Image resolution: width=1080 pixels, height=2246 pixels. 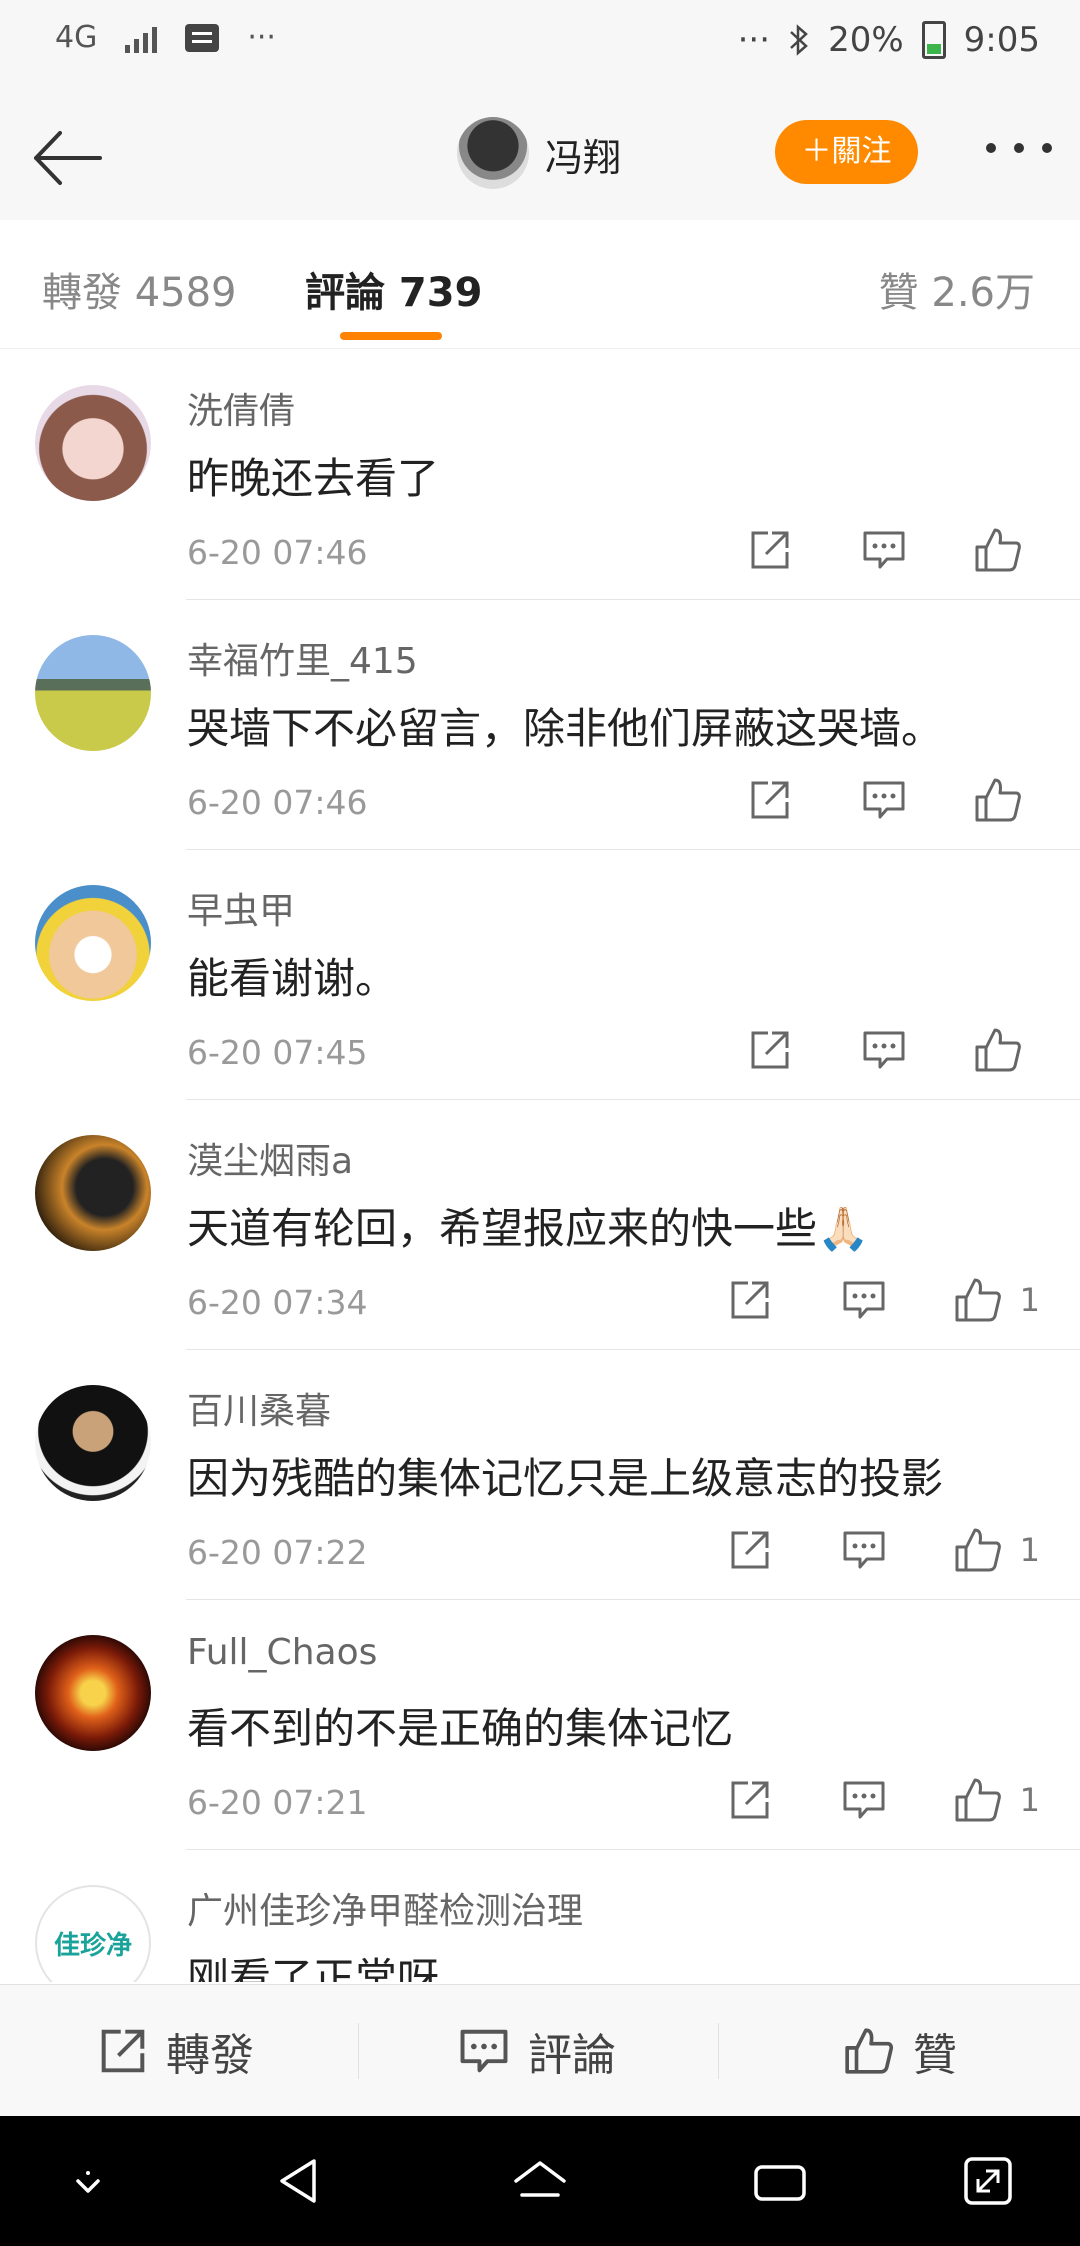 I want to click on comment-item: 早虫甲 能看谢谢。 6-20 07:45, so click(x=540, y=975).